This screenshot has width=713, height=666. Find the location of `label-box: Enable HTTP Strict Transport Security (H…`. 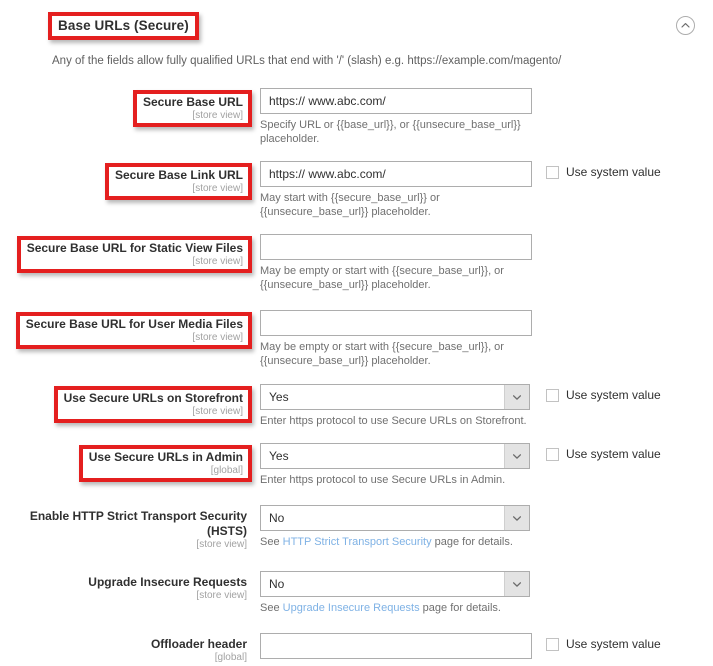

label-box: Enable HTTP Strict Transport Security (H… is located at coordinates (126, 530).